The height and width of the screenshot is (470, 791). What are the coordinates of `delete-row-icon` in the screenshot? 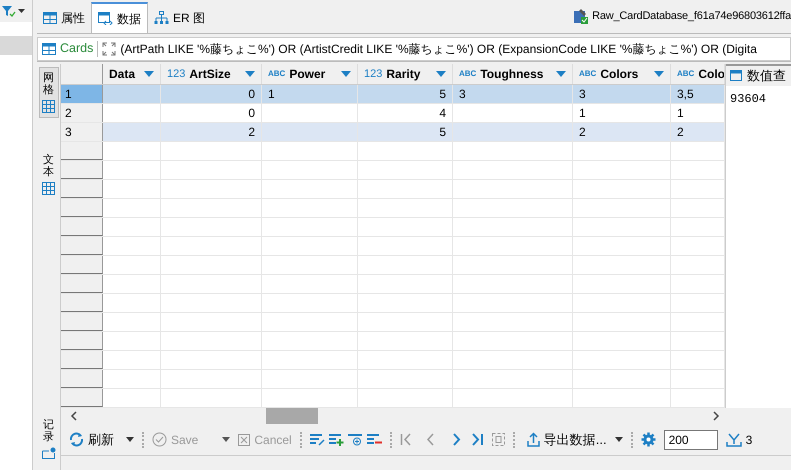 It's located at (374, 440).